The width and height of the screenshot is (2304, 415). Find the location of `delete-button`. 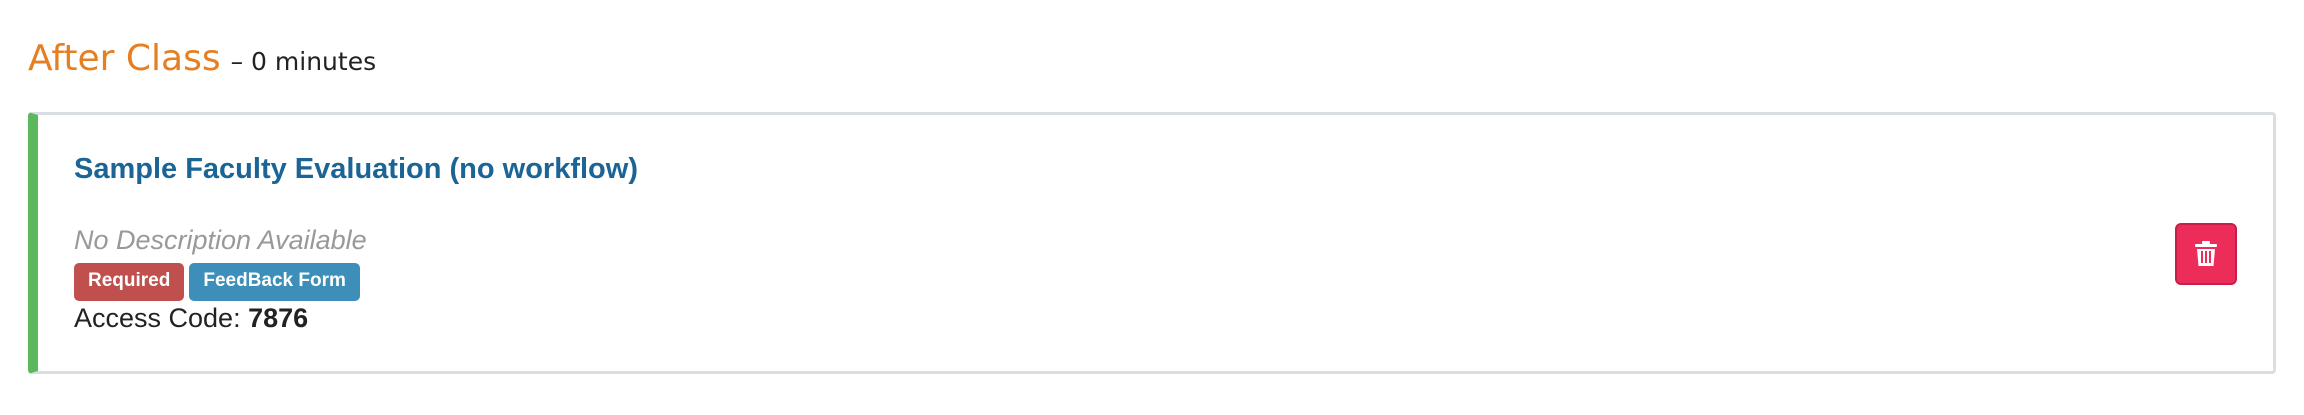

delete-button is located at coordinates (2206, 254).